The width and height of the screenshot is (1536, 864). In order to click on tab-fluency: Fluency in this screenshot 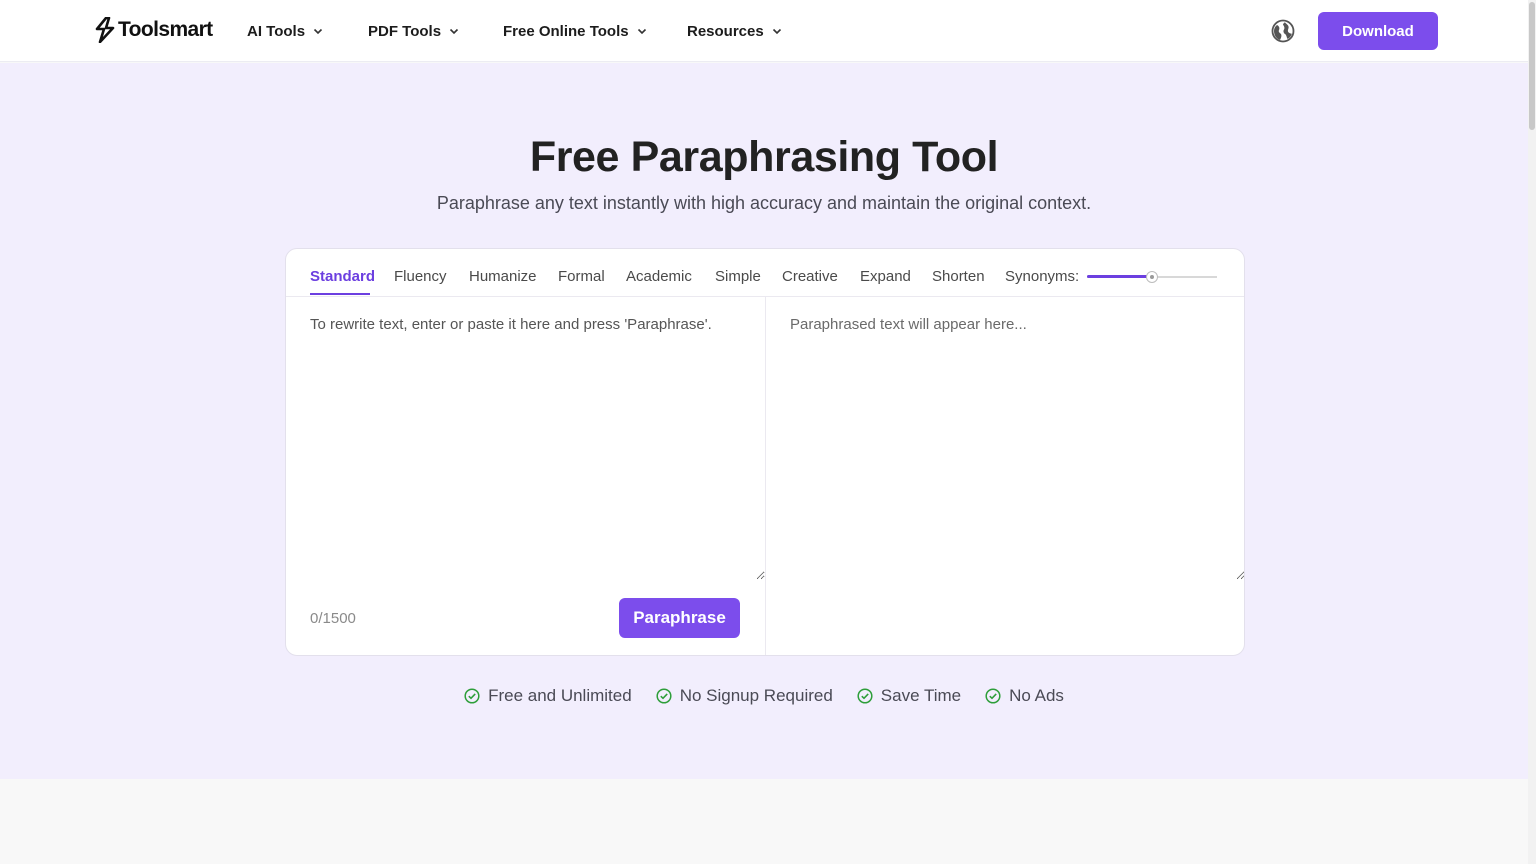, I will do `click(420, 276)`.